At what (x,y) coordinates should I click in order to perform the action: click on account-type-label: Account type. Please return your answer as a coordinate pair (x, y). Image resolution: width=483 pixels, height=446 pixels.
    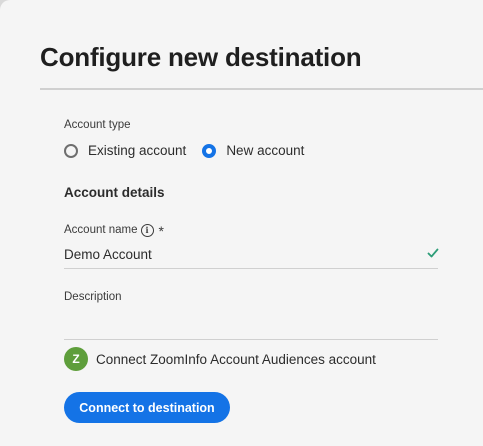
    Looking at the image, I should click on (97, 125).